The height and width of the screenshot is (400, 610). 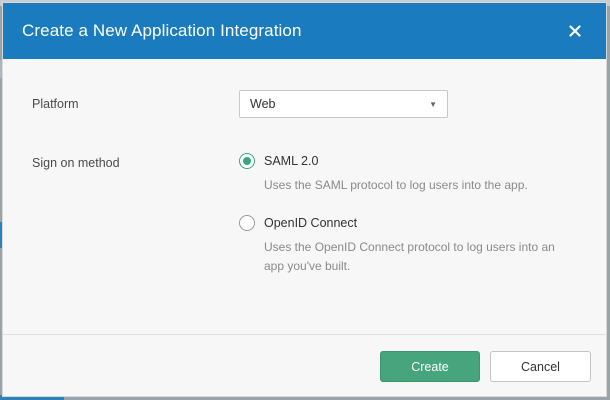 I want to click on openid-connect-radio-button, so click(x=247, y=223).